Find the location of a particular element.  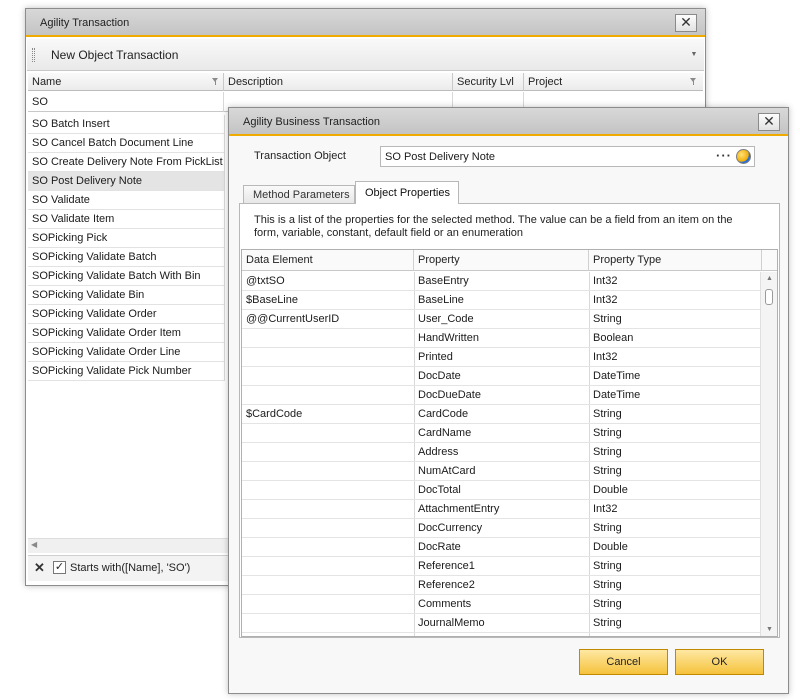

list-item: SOPicking Validate Batch With Bin is located at coordinates (126, 276).